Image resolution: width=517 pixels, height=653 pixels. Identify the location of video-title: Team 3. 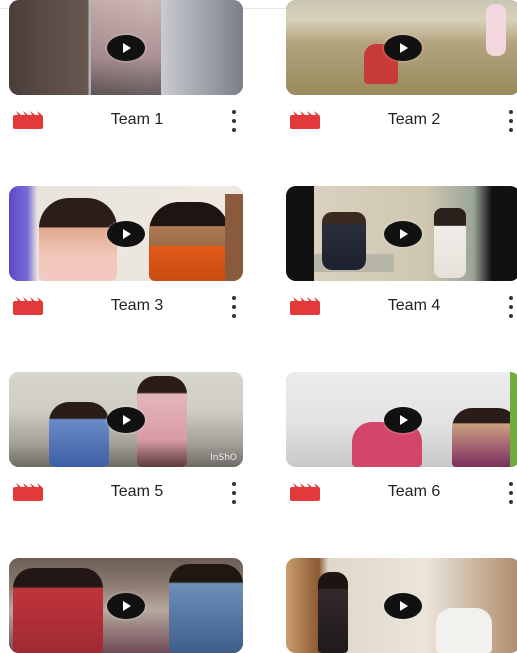
(137, 305).